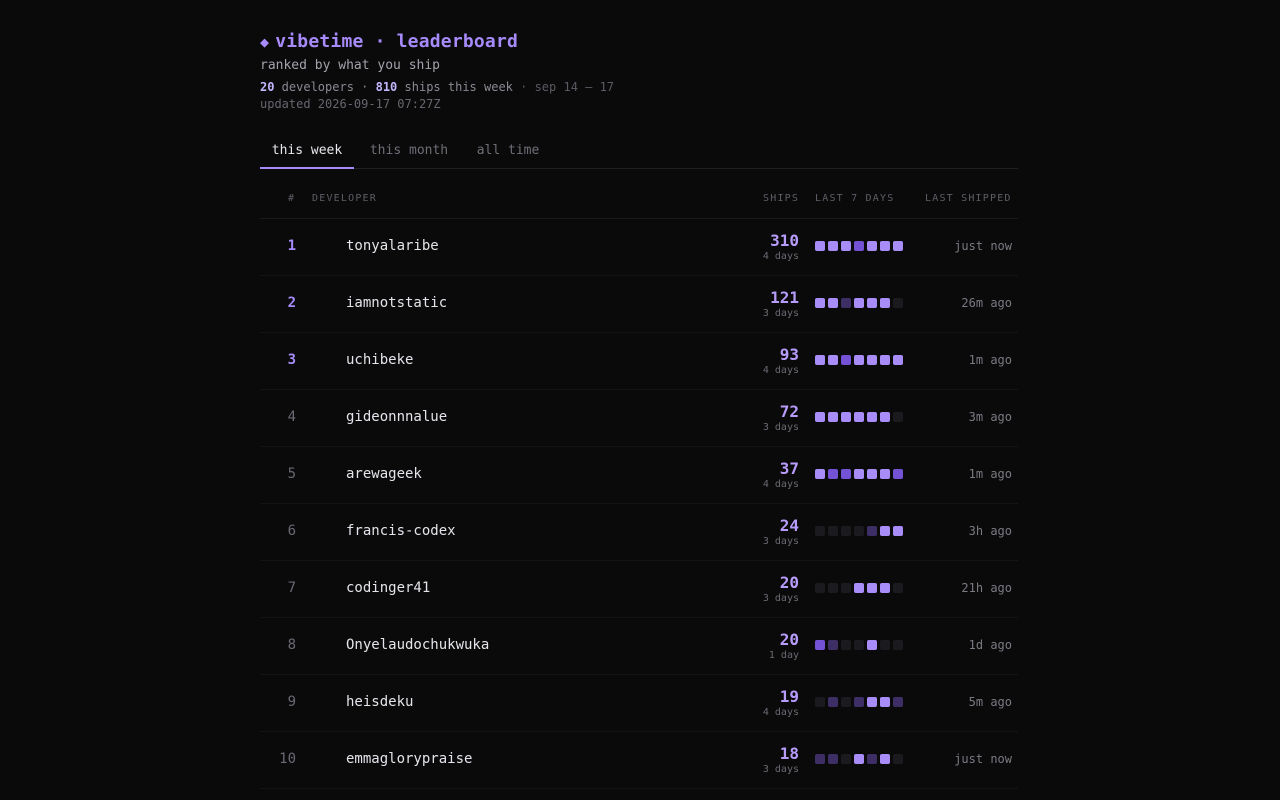  I want to click on last-shipped: 5m ago, so click(990, 702).